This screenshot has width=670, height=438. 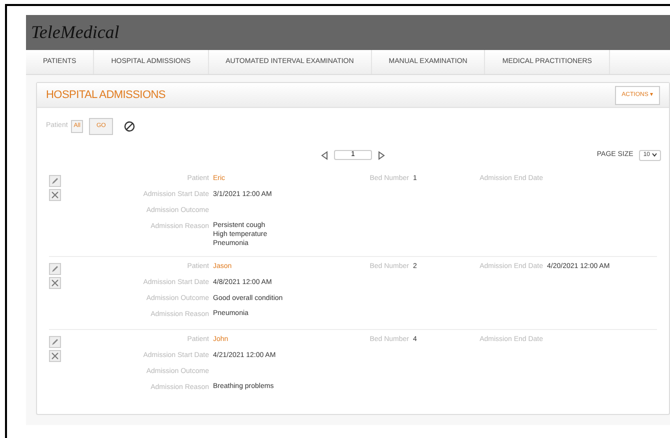 What do you see at coordinates (654, 155) in the screenshot?
I see `chevron-icon` at bounding box center [654, 155].